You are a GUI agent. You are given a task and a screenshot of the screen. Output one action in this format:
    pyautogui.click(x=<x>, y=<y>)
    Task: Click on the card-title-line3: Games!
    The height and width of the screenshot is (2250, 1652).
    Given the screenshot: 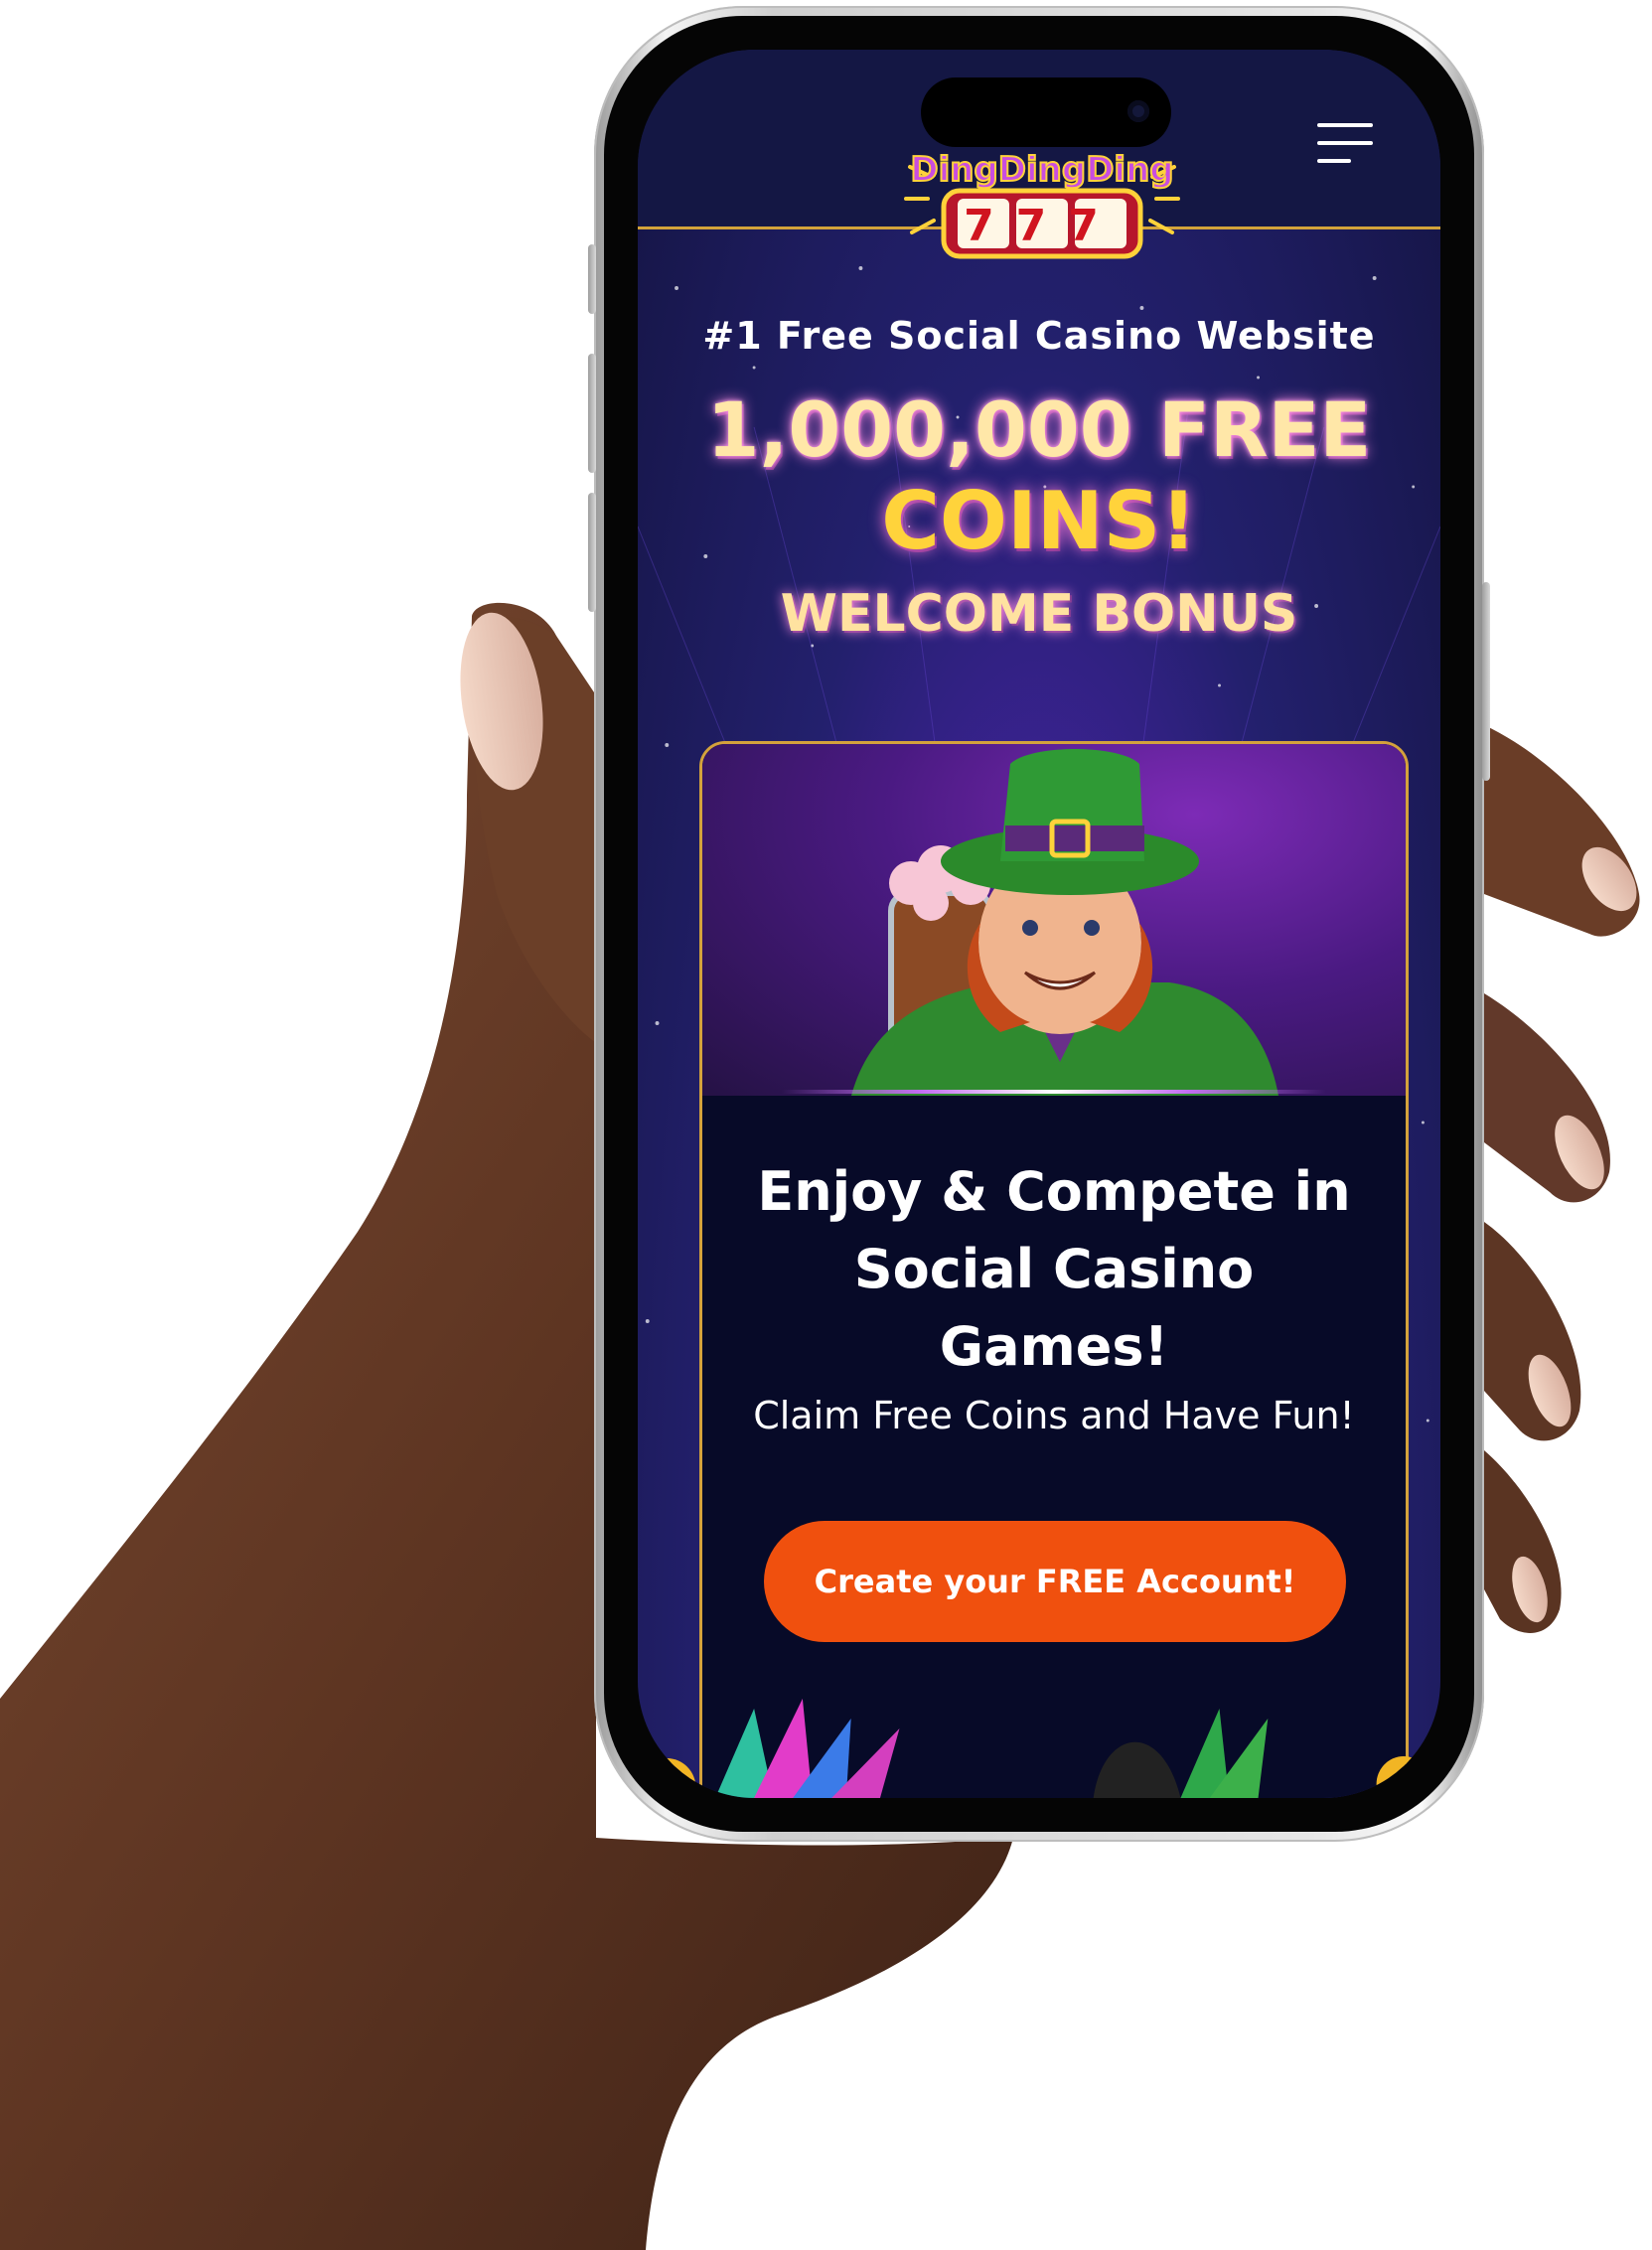 What is the action you would take?
    pyautogui.click(x=1054, y=1346)
    